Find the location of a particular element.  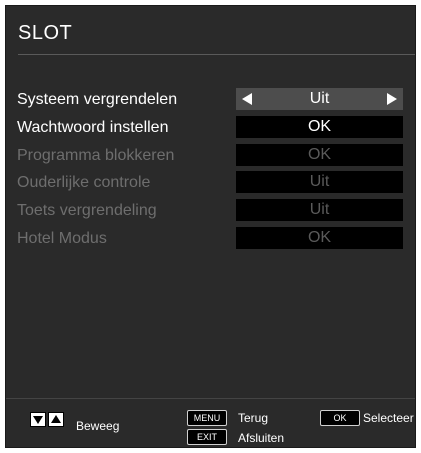

row-value-text: Uit is located at coordinates (319, 98).